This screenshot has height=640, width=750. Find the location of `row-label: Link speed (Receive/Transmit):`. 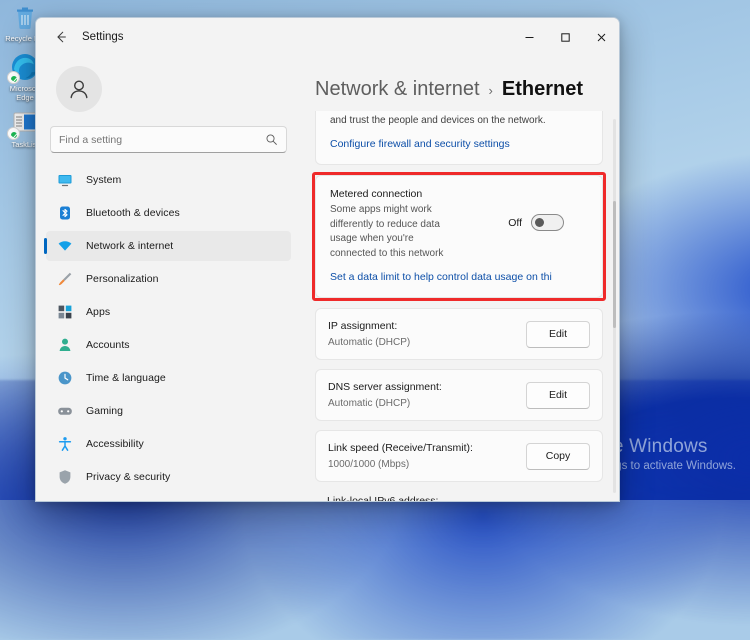

row-label: Link speed (Receive/Transmit): is located at coordinates (422, 448).